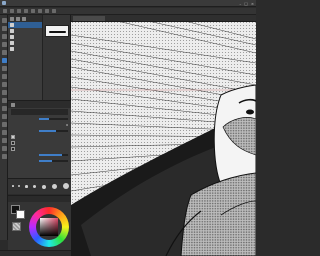 Image resolution: width=320 pixels, height=256 pixels. Describe the element at coordinates (128, 3) in the screenshot. I see `menu-bar: – □ ×` at that location.